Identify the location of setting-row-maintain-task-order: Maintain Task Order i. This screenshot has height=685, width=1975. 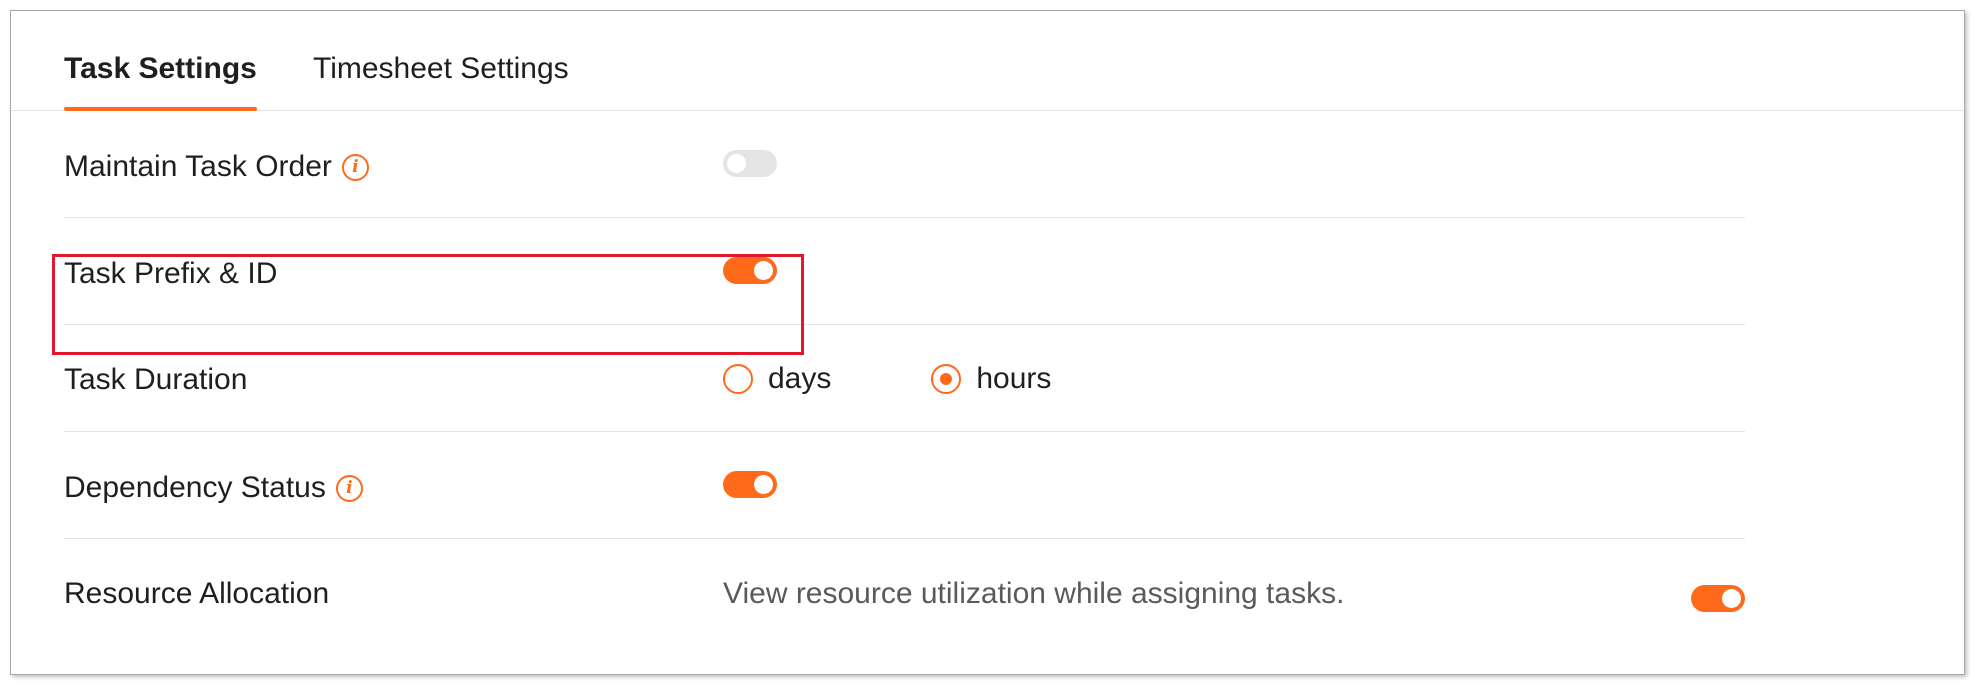
(904, 164).